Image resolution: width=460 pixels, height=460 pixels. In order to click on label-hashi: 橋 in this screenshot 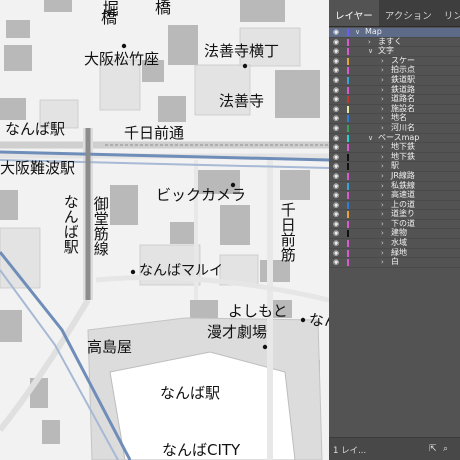, I will do `click(109, 17)`.